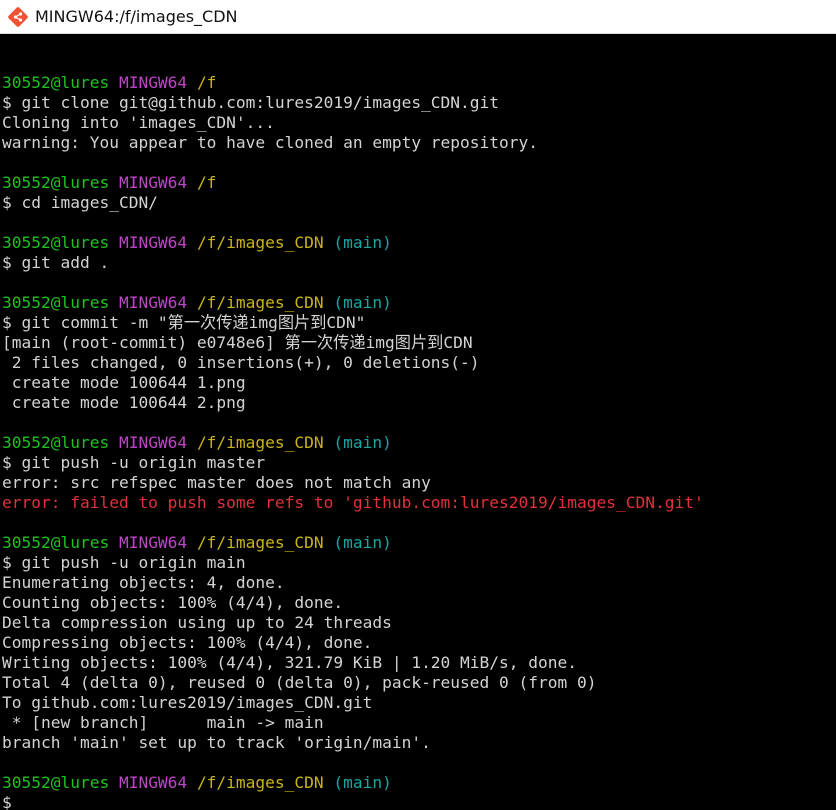 This screenshot has height=810, width=836. I want to click on output-line: Delta compression using up to 24 threads, so click(197, 622).